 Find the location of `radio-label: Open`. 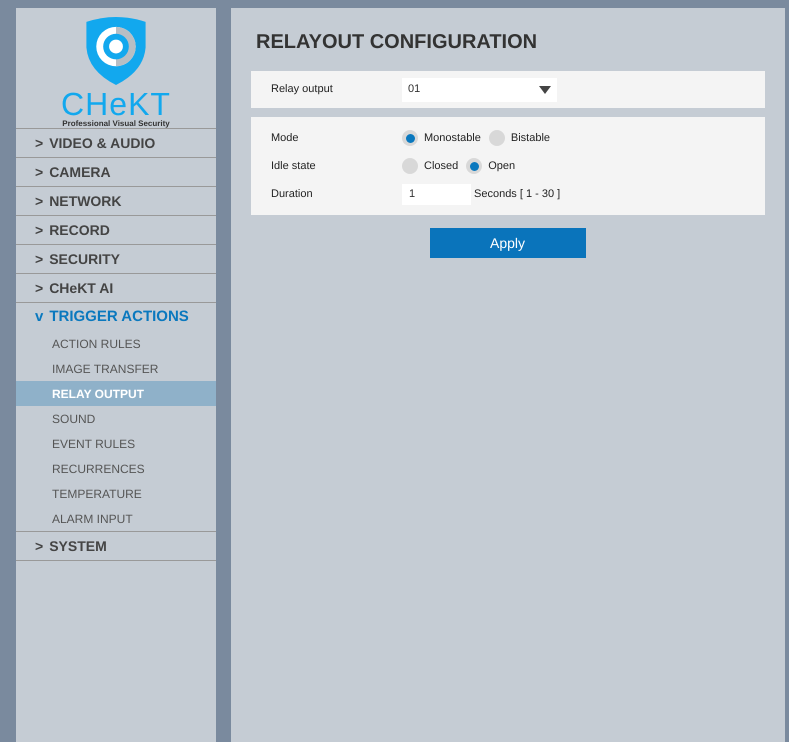

radio-label: Open is located at coordinates (502, 166).